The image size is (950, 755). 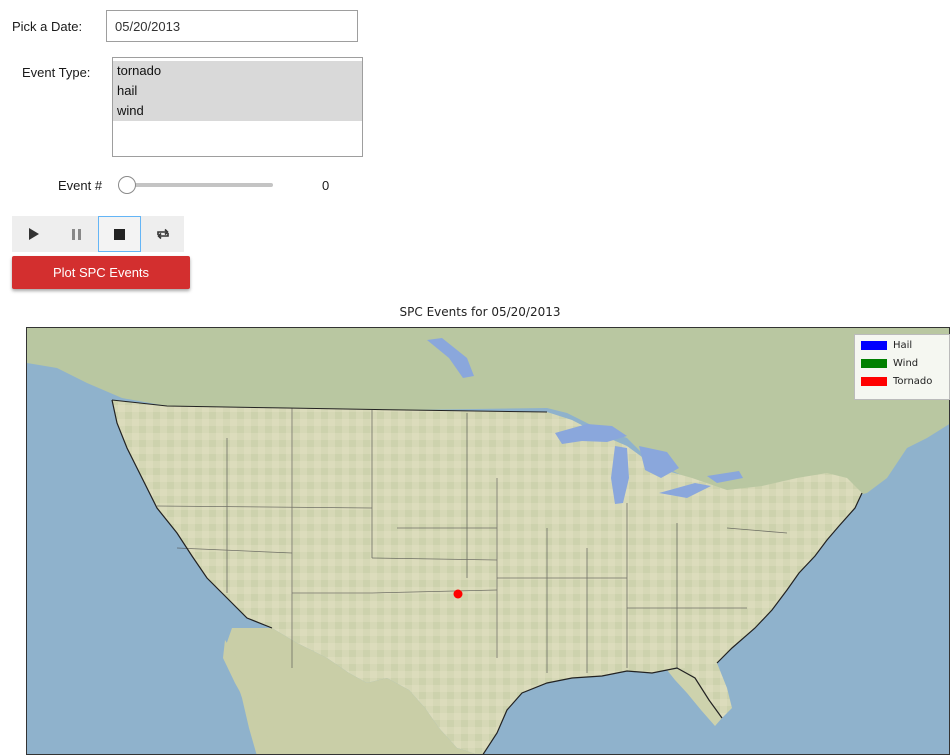 What do you see at coordinates (458, 594) in the screenshot?
I see `tornado-event-marker` at bounding box center [458, 594].